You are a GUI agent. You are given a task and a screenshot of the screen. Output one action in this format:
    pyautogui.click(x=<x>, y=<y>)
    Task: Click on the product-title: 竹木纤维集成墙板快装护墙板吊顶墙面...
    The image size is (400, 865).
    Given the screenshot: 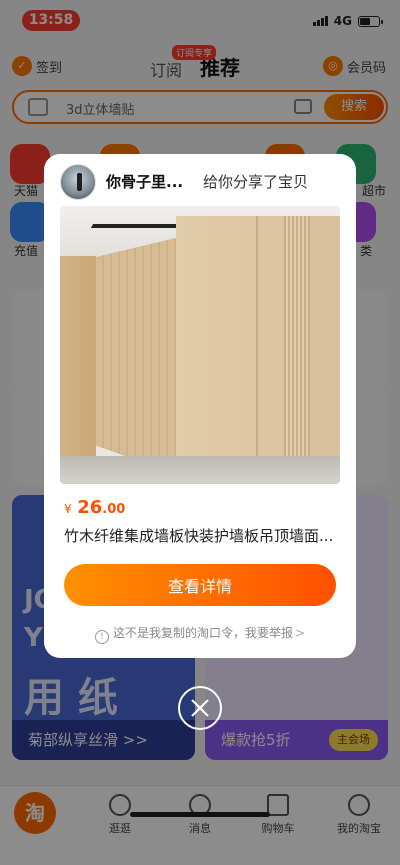 What is the action you would take?
    pyautogui.click(x=199, y=536)
    